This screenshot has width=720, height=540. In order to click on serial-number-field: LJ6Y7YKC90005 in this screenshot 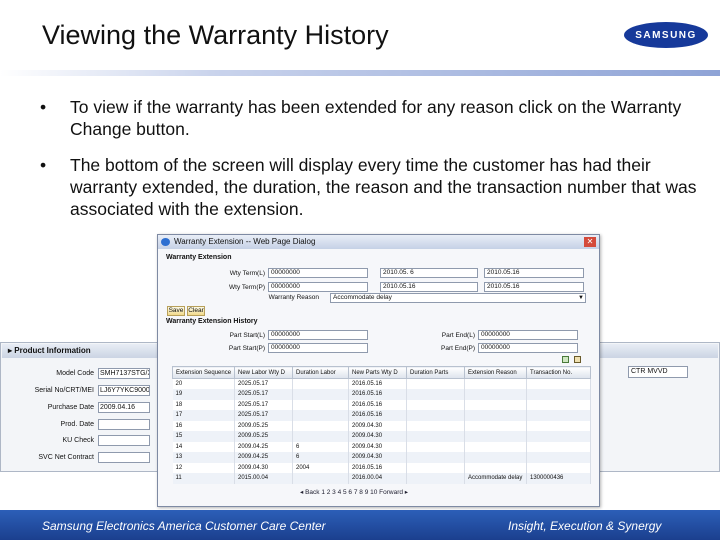, I will do `click(124, 390)`.